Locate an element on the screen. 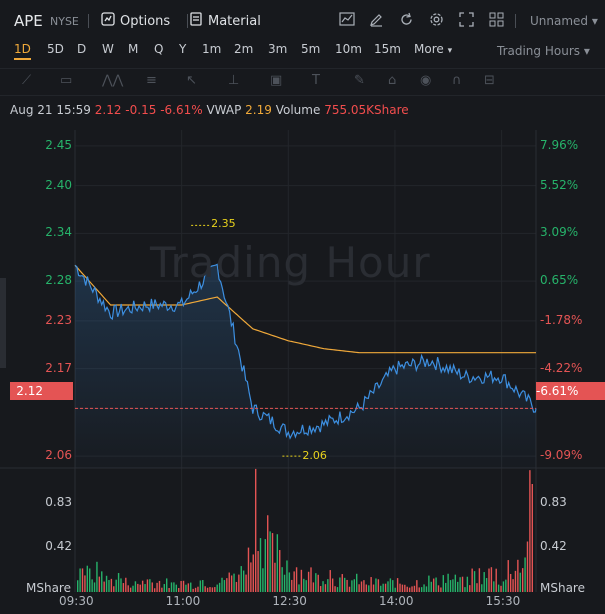  timeframe-5m: 5m is located at coordinates (310, 49).